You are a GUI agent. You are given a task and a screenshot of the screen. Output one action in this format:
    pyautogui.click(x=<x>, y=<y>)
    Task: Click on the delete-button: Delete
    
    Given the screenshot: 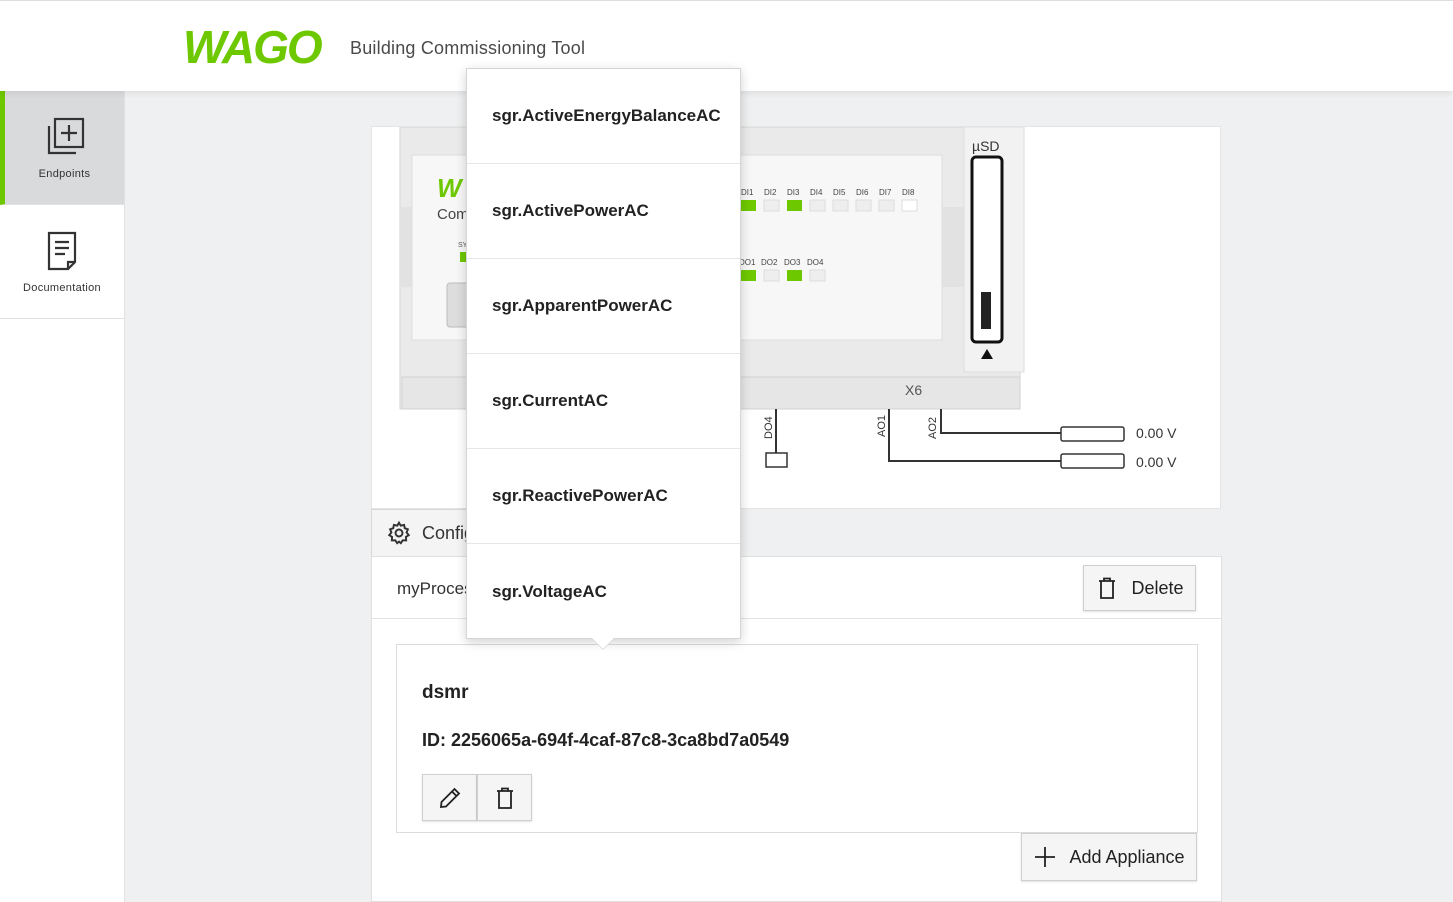 What is the action you would take?
    pyautogui.click(x=1139, y=588)
    